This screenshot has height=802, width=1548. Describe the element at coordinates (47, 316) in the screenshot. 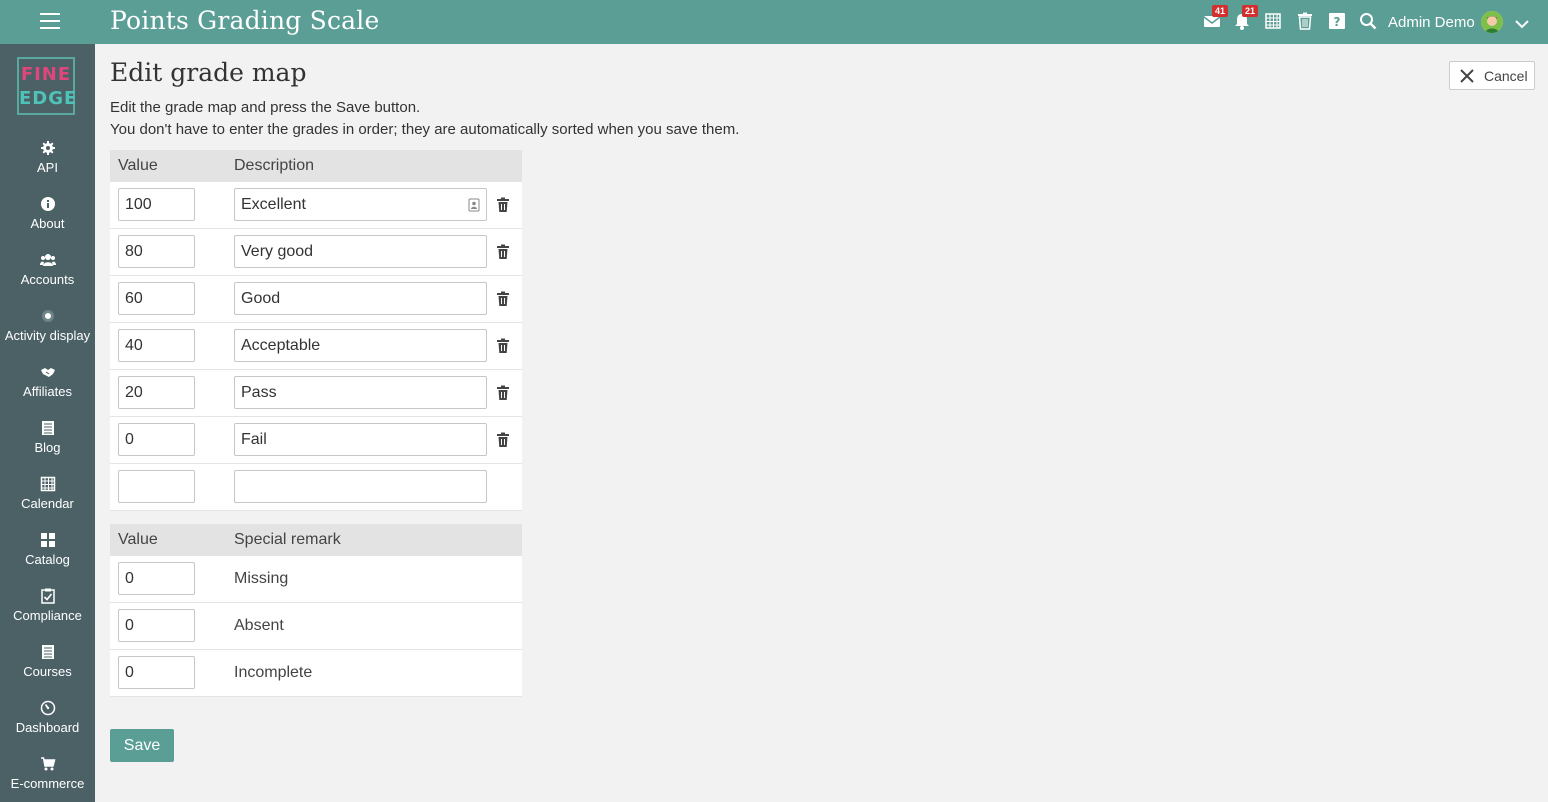

I see `dot-icon` at that location.